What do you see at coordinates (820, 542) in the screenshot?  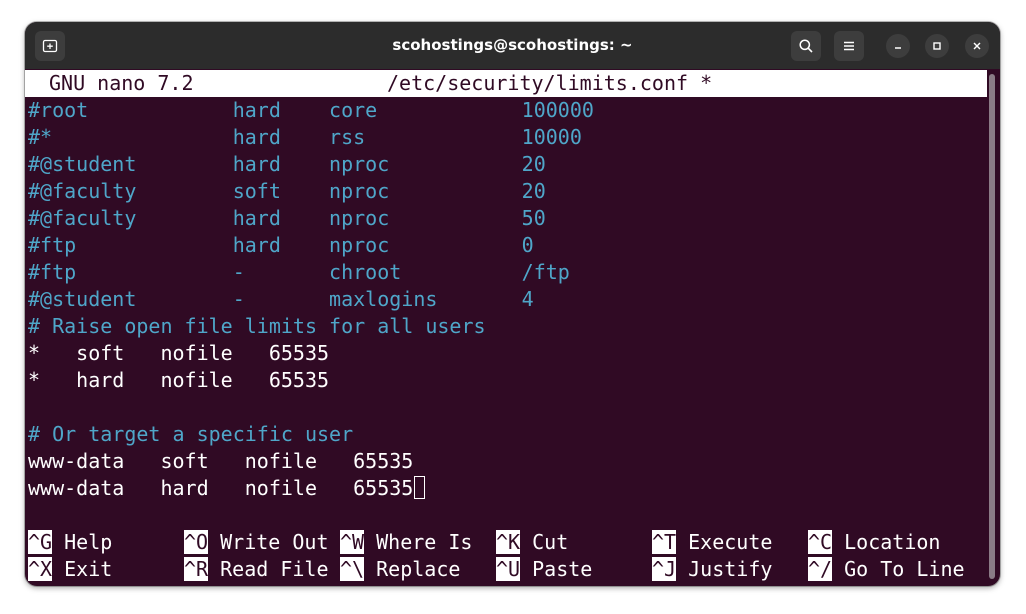 I see `shortcut-key: ^C` at bounding box center [820, 542].